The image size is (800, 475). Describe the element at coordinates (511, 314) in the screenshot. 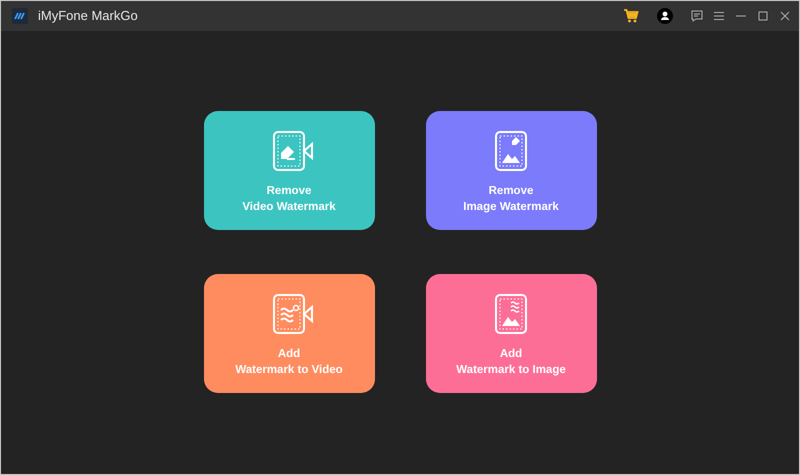

I see `wave-image-icon` at that location.